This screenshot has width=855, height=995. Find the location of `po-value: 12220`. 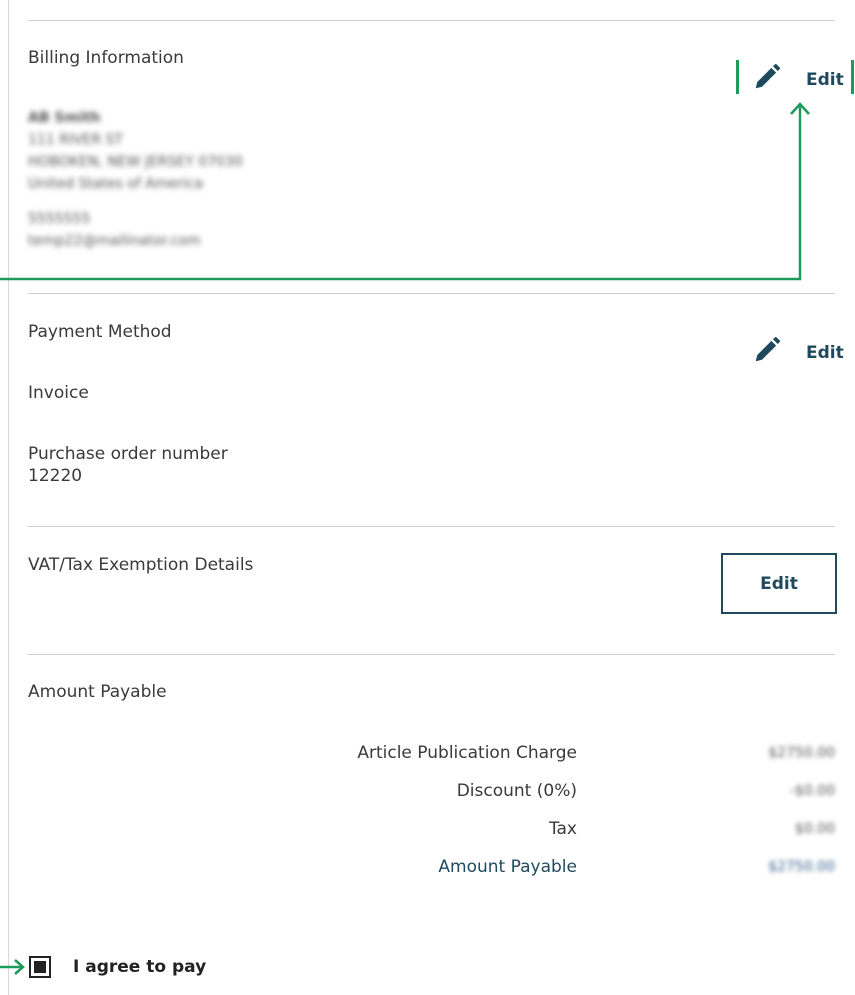

po-value: 12220 is located at coordinates (55, 476).